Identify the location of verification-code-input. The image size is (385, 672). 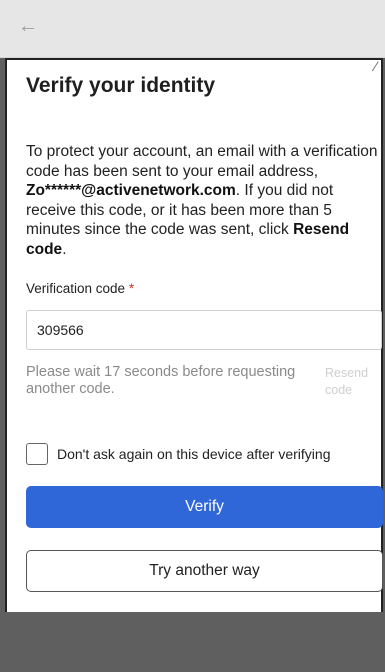
(204, 330).